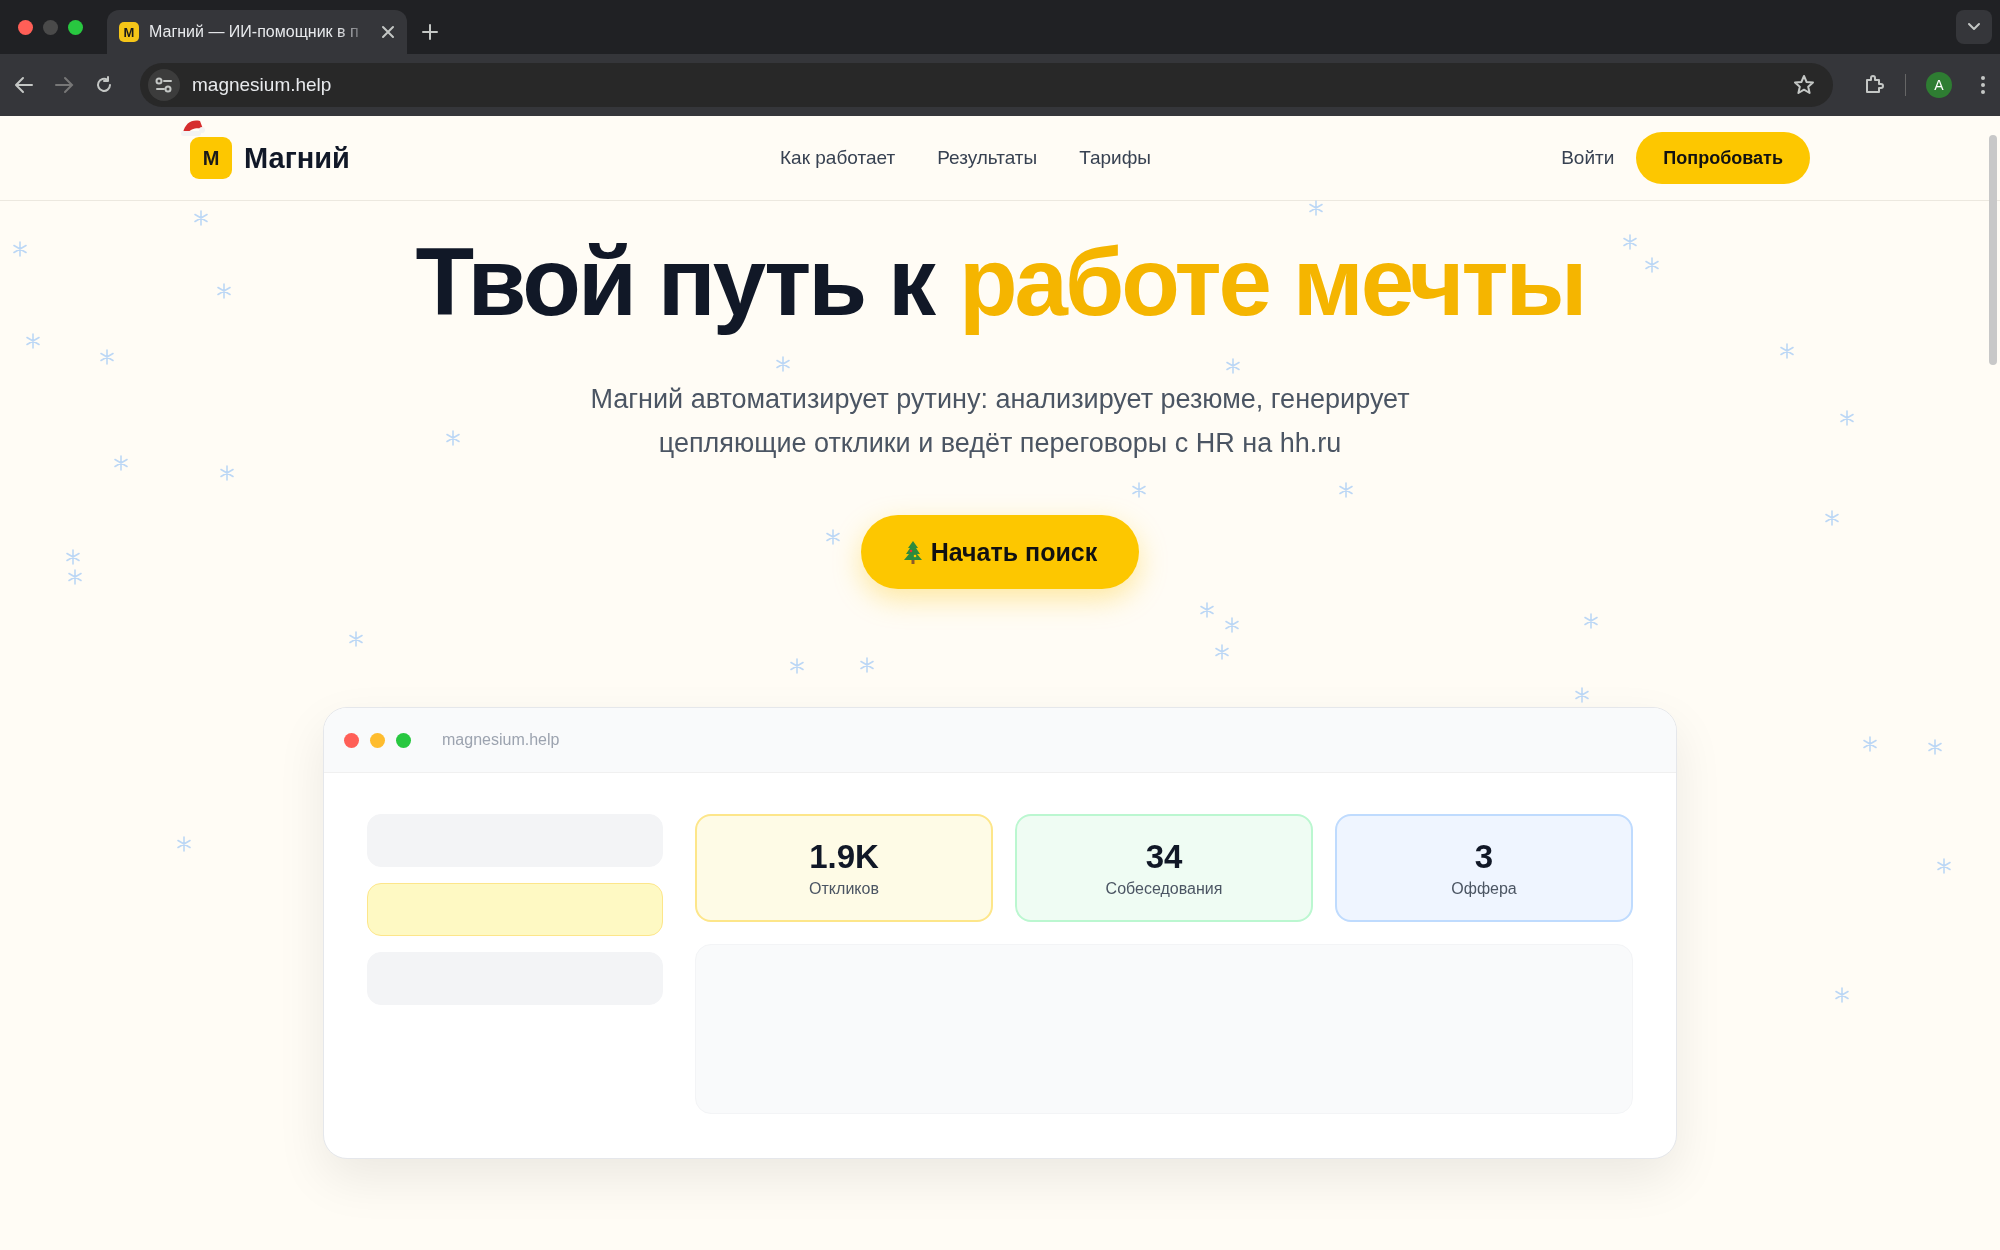 Image resolution: width=2000 pixels, height=1250 pixels. I want to click on minimize-dot, so click(377, 740).